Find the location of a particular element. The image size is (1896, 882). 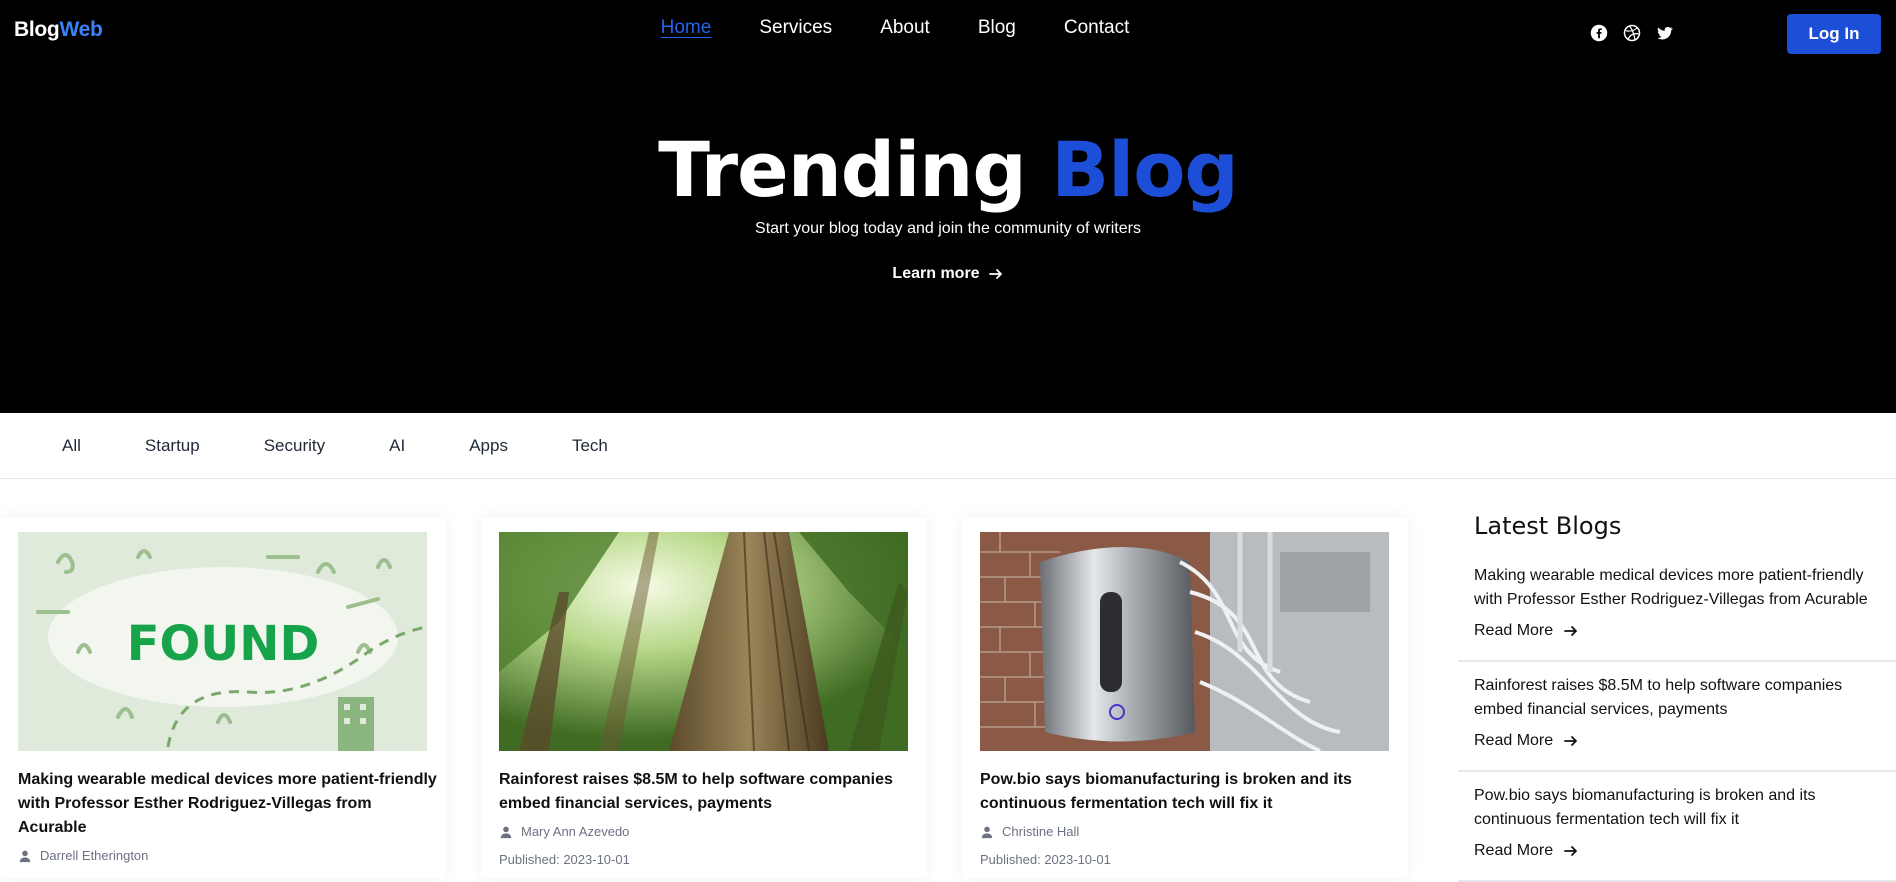

card-author: Christine Hall is located at coordinates (1029, 831).